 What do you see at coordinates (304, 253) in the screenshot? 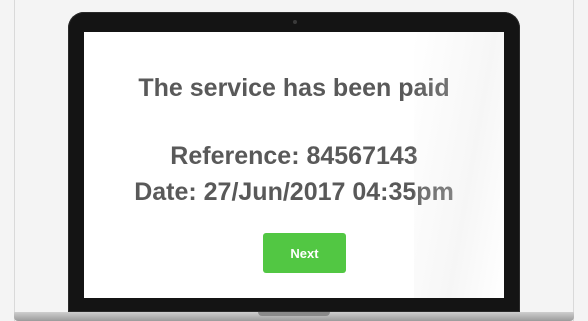
I see `next-button: Next` at bounding box center [304, 253].